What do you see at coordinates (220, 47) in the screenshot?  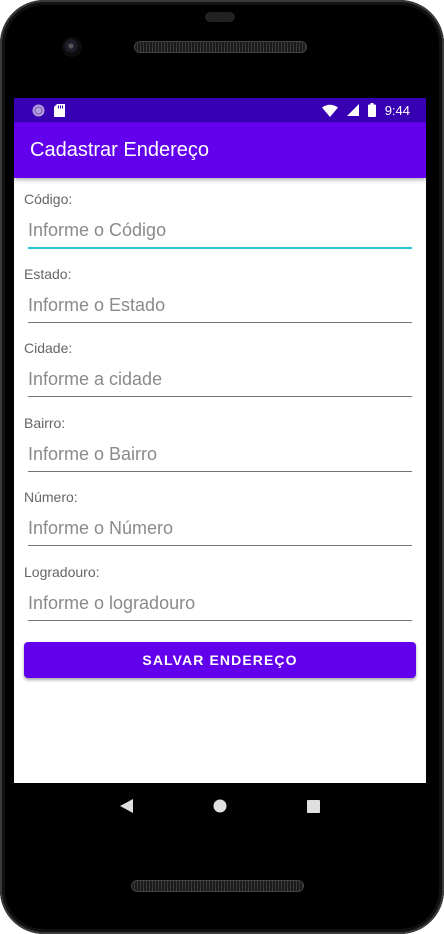 I see `top-speaker-grille` at bounding box center [220, 47].